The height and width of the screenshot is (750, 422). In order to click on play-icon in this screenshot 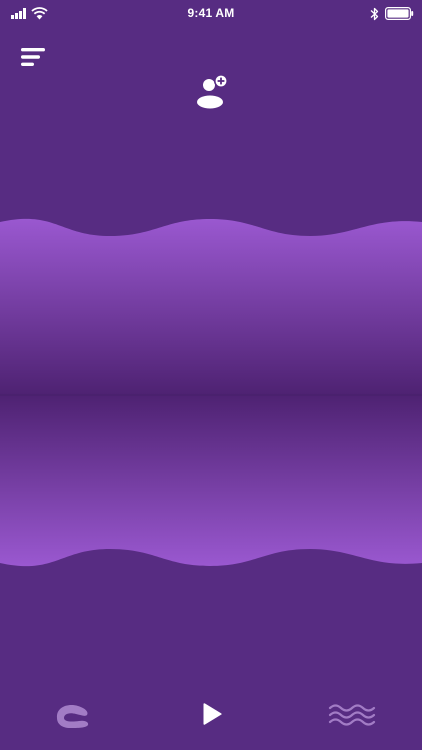, I will do `click(212, 714)`.